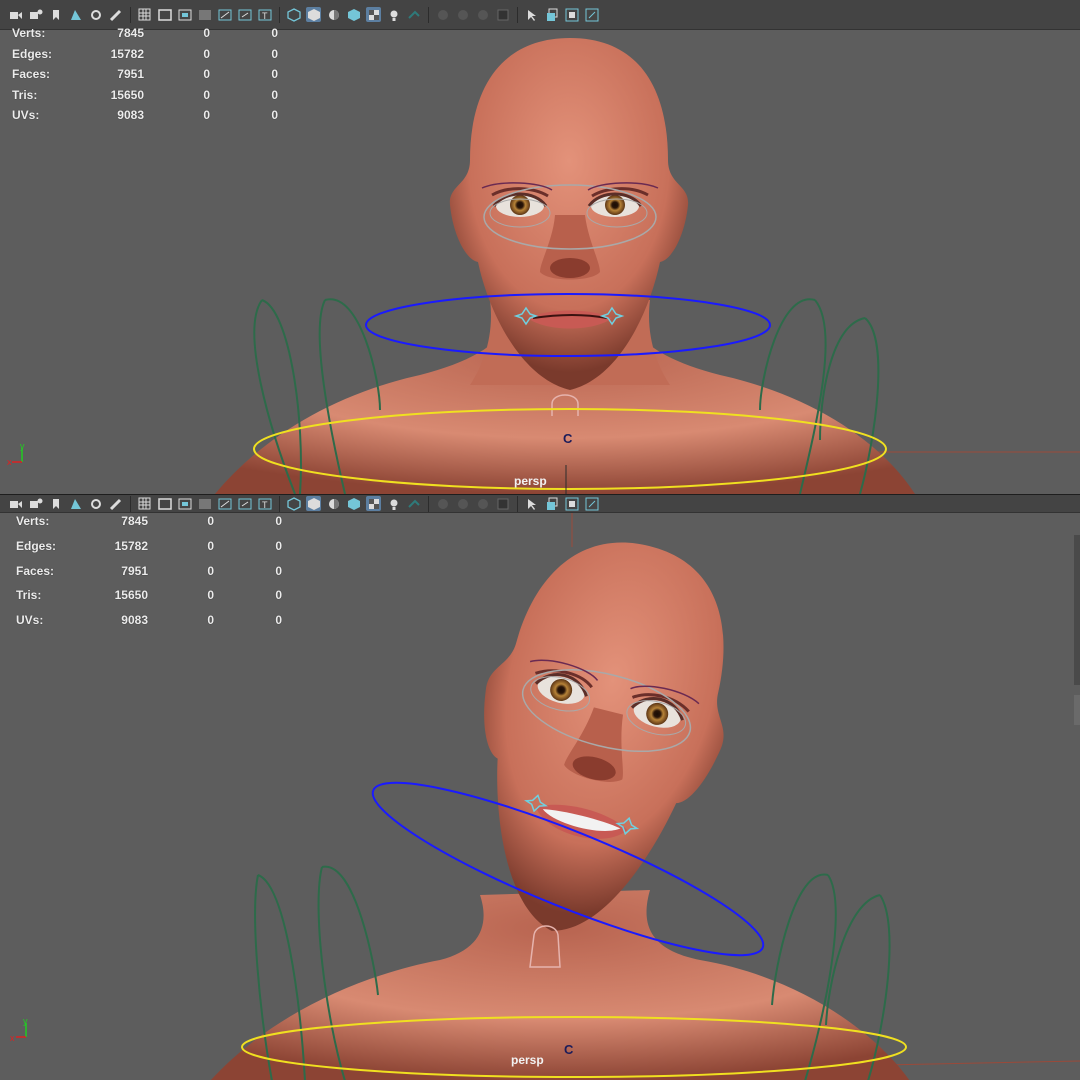 The image size is (1080, 1080). What do you see at coordinates (144, 14) in the screenshot?
I see `grid-icon` at bounding box center [144, 14].